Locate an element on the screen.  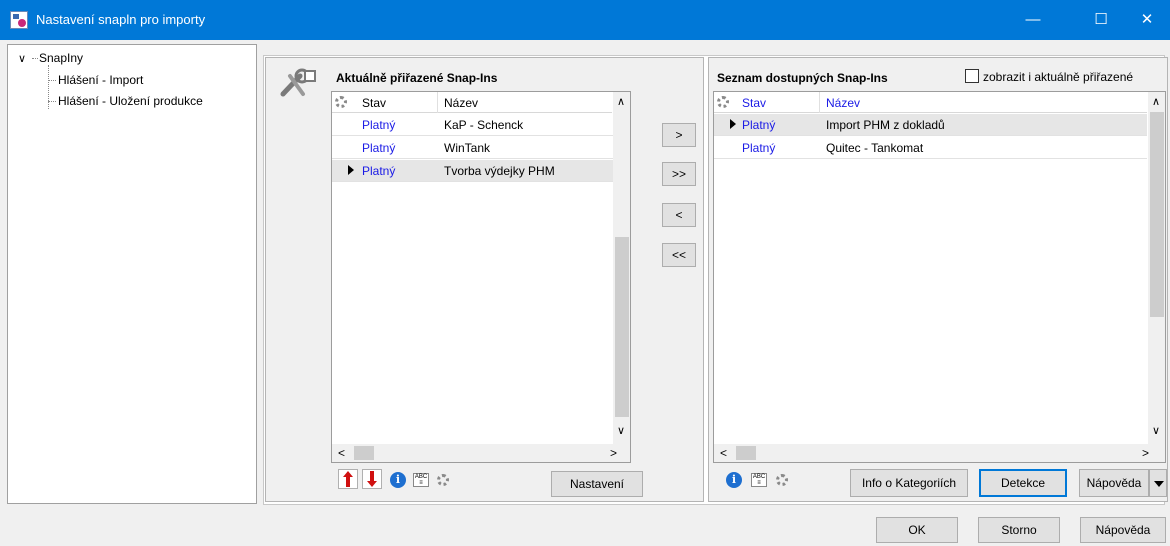
remove-all-button: << is located at coordinates (679, 255).